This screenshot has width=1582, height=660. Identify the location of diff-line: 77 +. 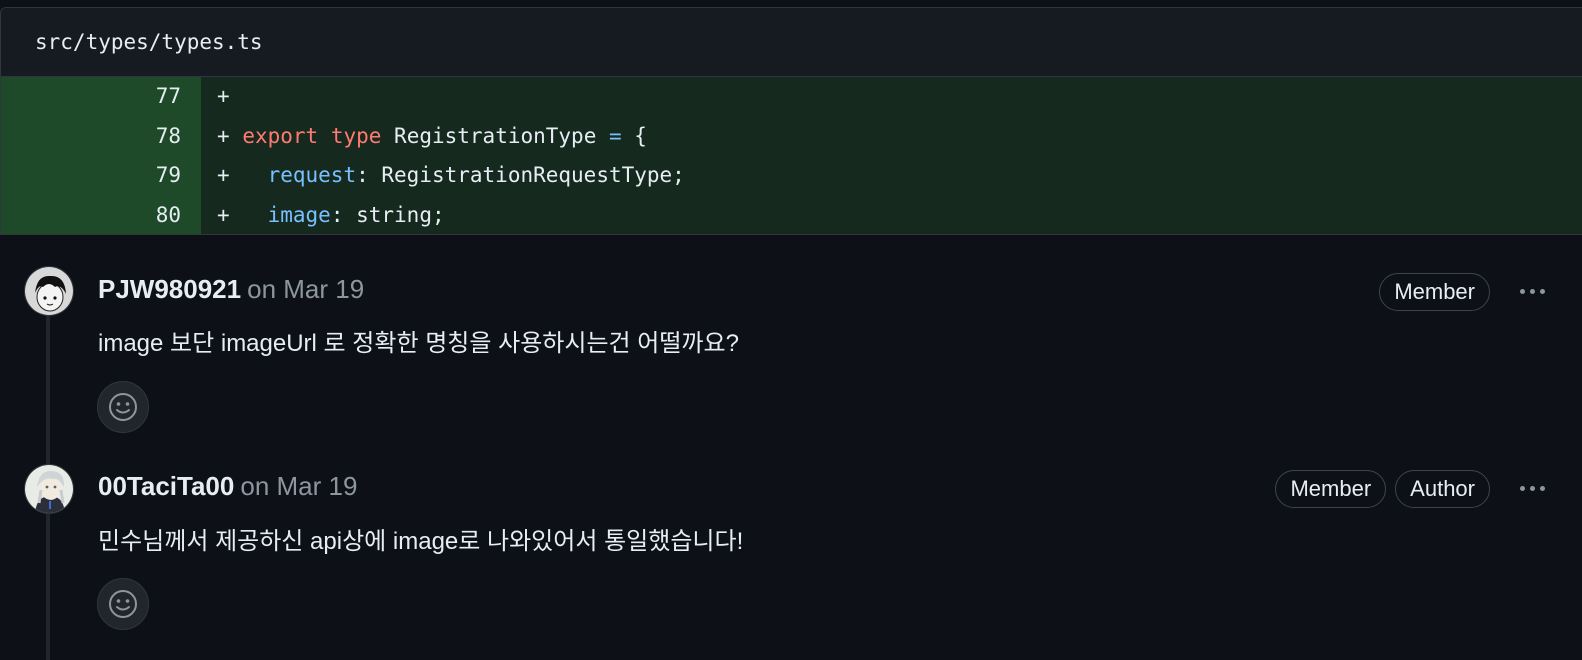
(791, 97).